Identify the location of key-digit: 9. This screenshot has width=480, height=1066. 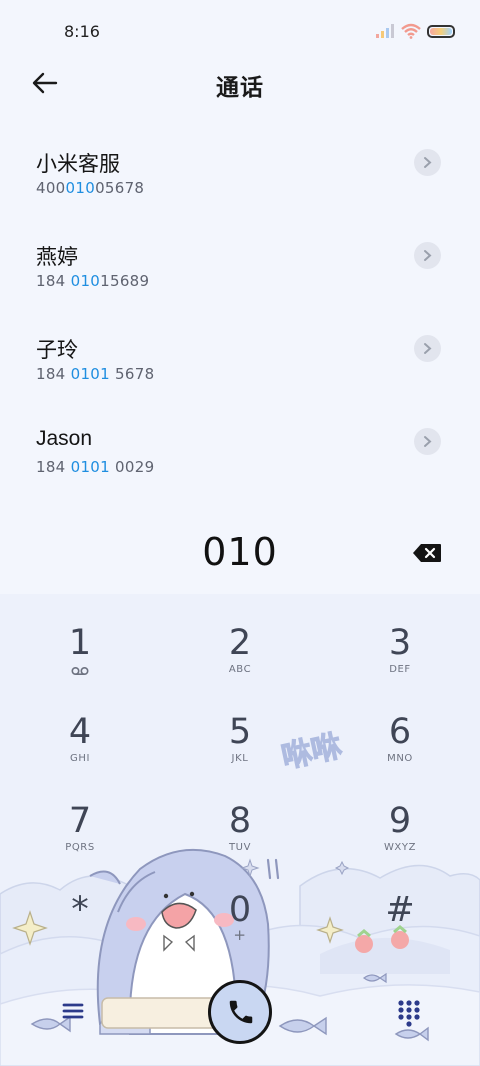
(400, 821).